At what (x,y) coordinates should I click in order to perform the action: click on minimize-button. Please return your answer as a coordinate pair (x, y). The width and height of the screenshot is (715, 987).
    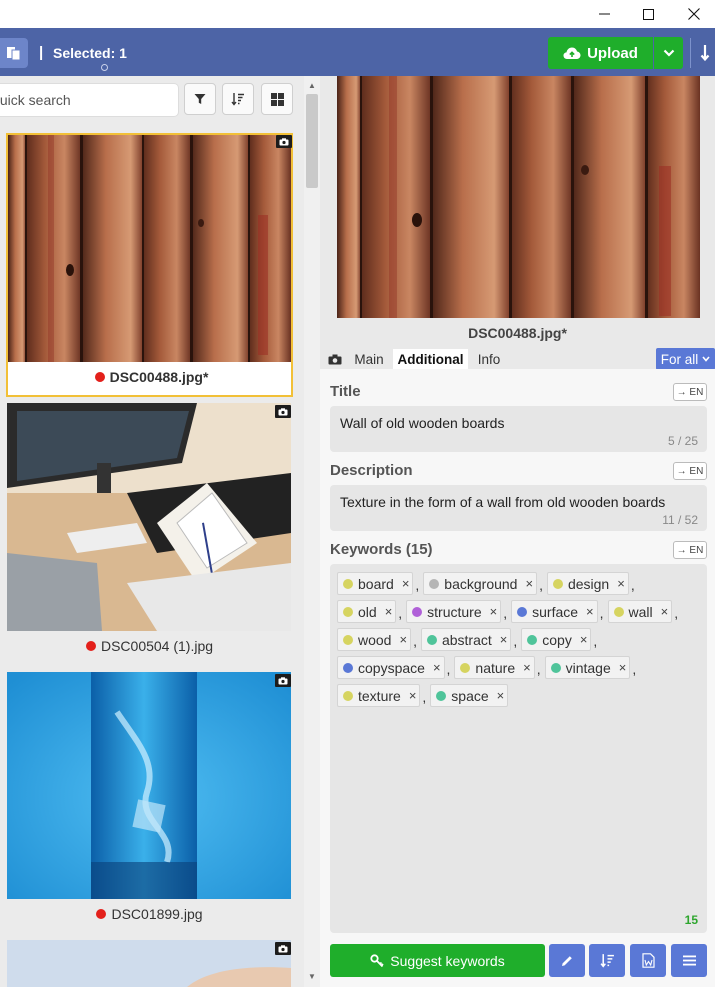
    Looking at the image, I should click on (604, 14).